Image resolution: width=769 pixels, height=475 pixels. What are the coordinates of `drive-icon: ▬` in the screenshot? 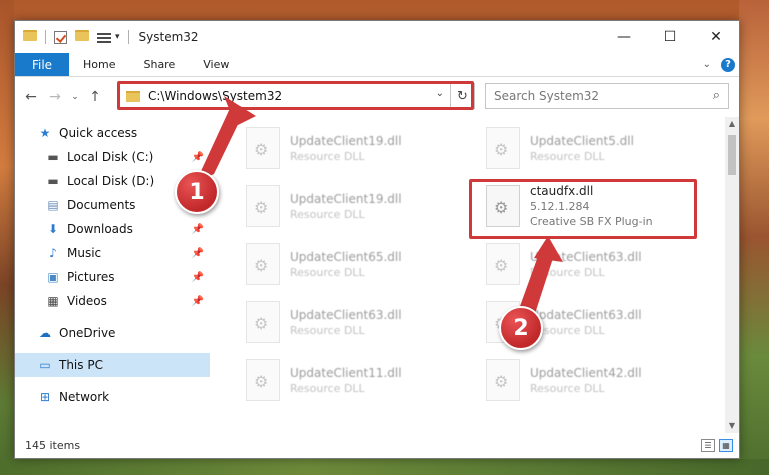 It's located at (53, 181).